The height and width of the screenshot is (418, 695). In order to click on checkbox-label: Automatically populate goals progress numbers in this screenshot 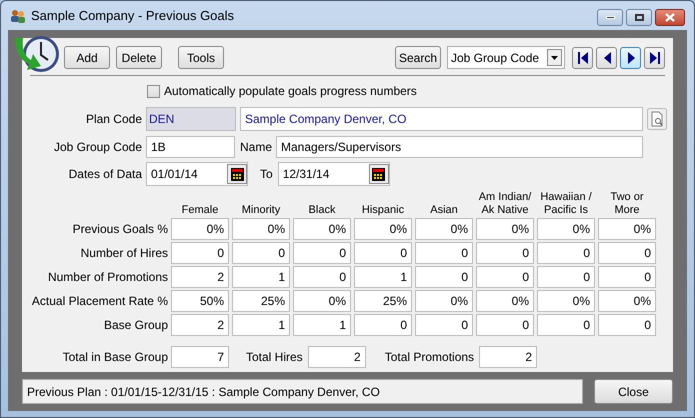, I will do `click(290, 91)`.